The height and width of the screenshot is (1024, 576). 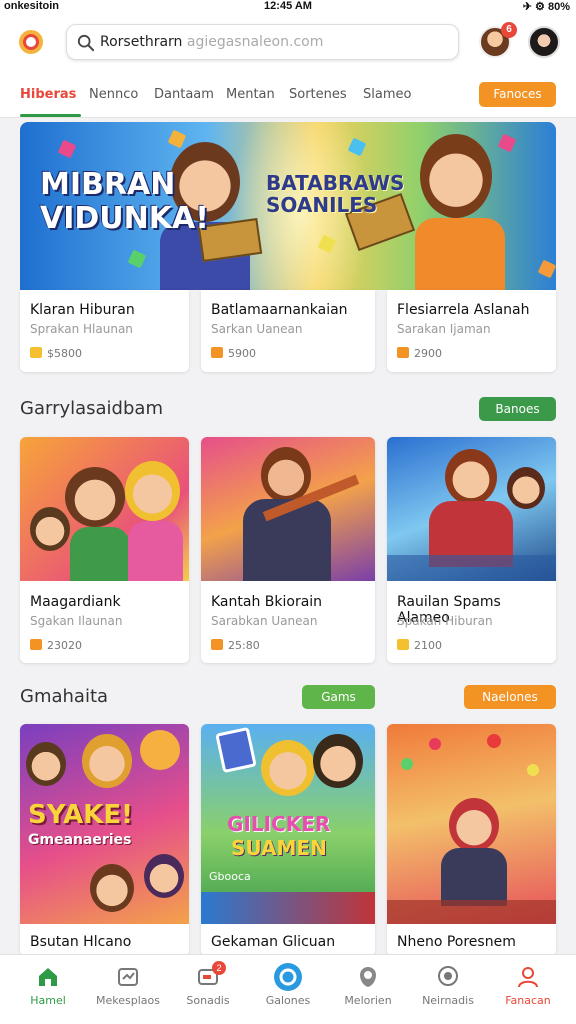 I want to click on nav-label: Neirnadis, so click(x=448, y=1000).